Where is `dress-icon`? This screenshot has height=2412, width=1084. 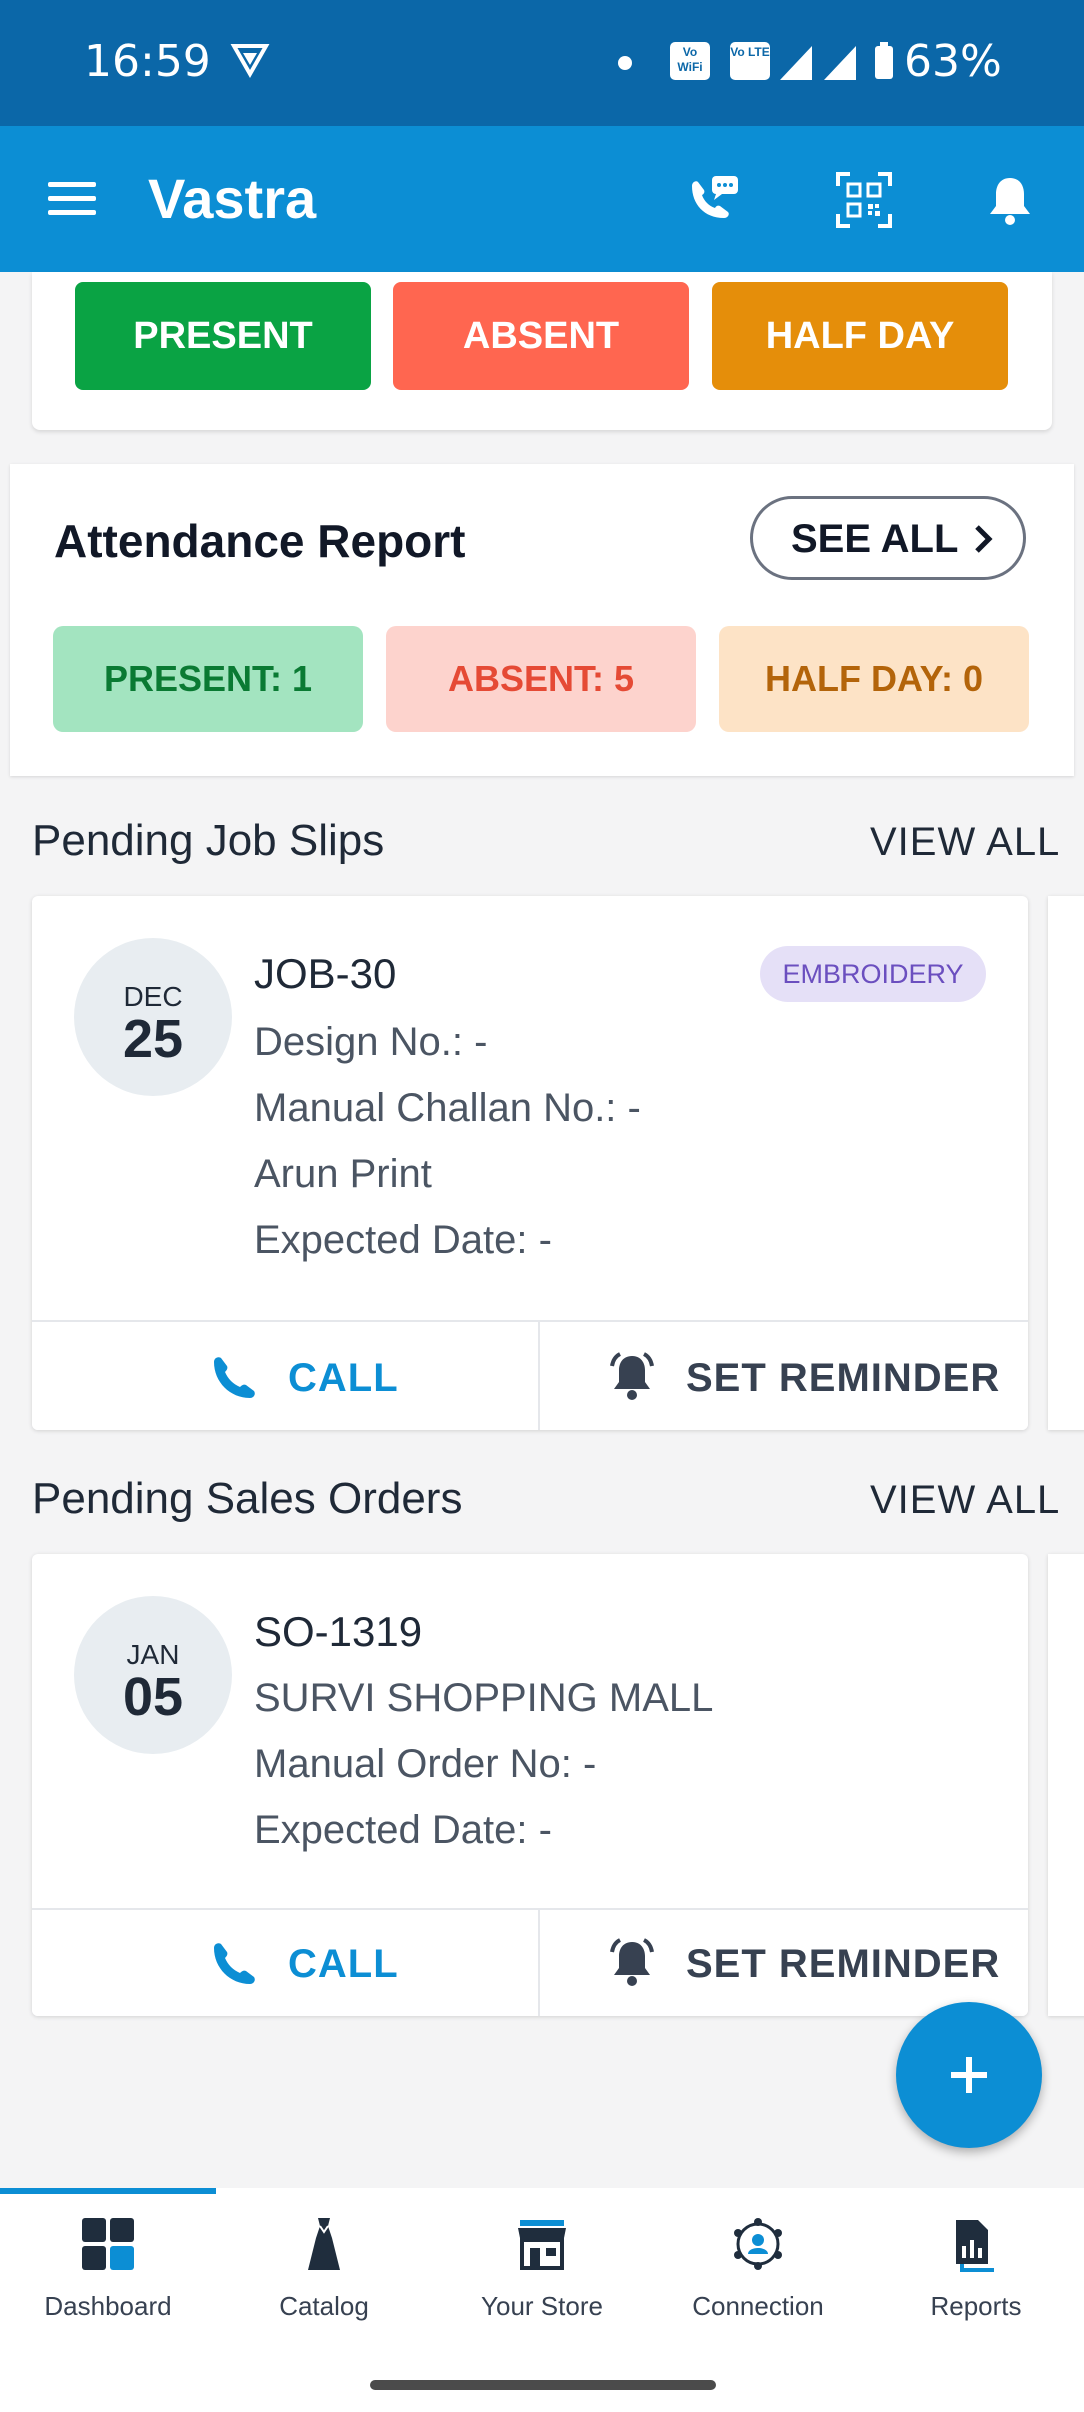 dress-icon is located at coordinates (324, 2244).